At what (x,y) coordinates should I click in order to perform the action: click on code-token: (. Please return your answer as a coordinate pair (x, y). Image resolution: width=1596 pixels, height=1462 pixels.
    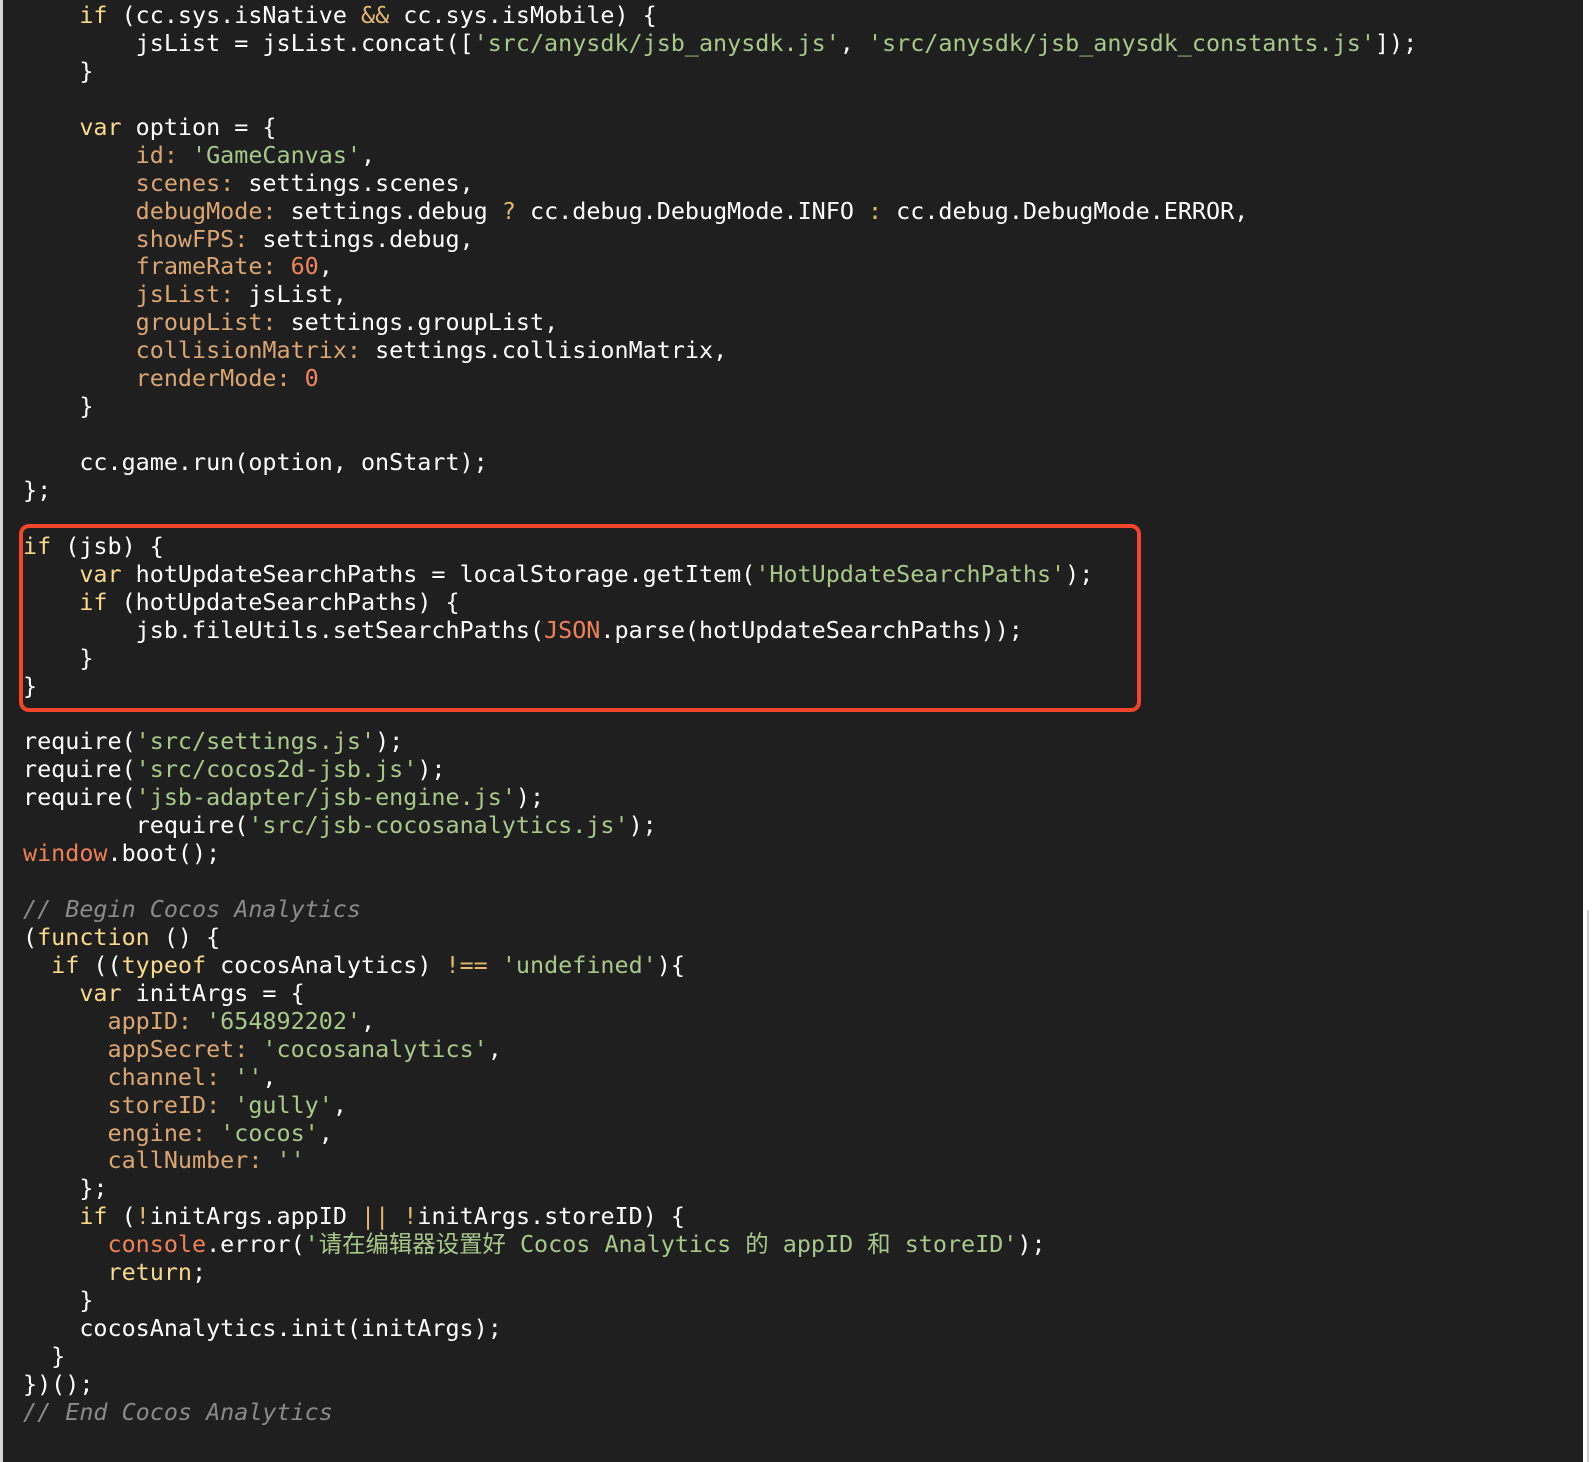
    Looking at the image, I should click on (30, 936).